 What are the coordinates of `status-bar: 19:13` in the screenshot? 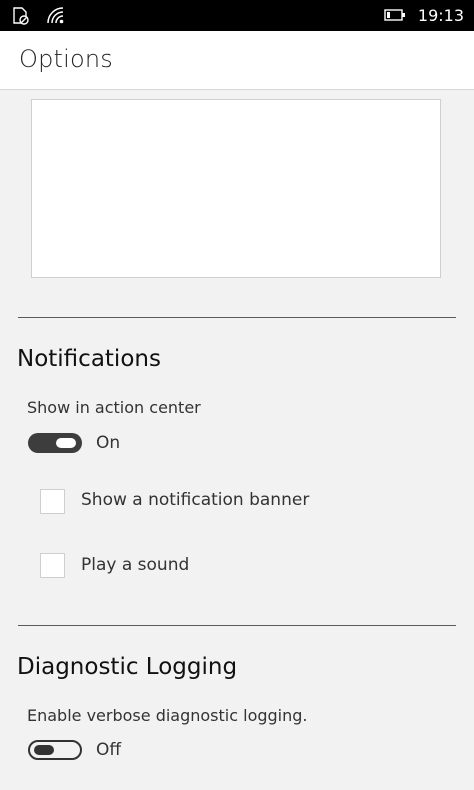 It's located at (237, 15).